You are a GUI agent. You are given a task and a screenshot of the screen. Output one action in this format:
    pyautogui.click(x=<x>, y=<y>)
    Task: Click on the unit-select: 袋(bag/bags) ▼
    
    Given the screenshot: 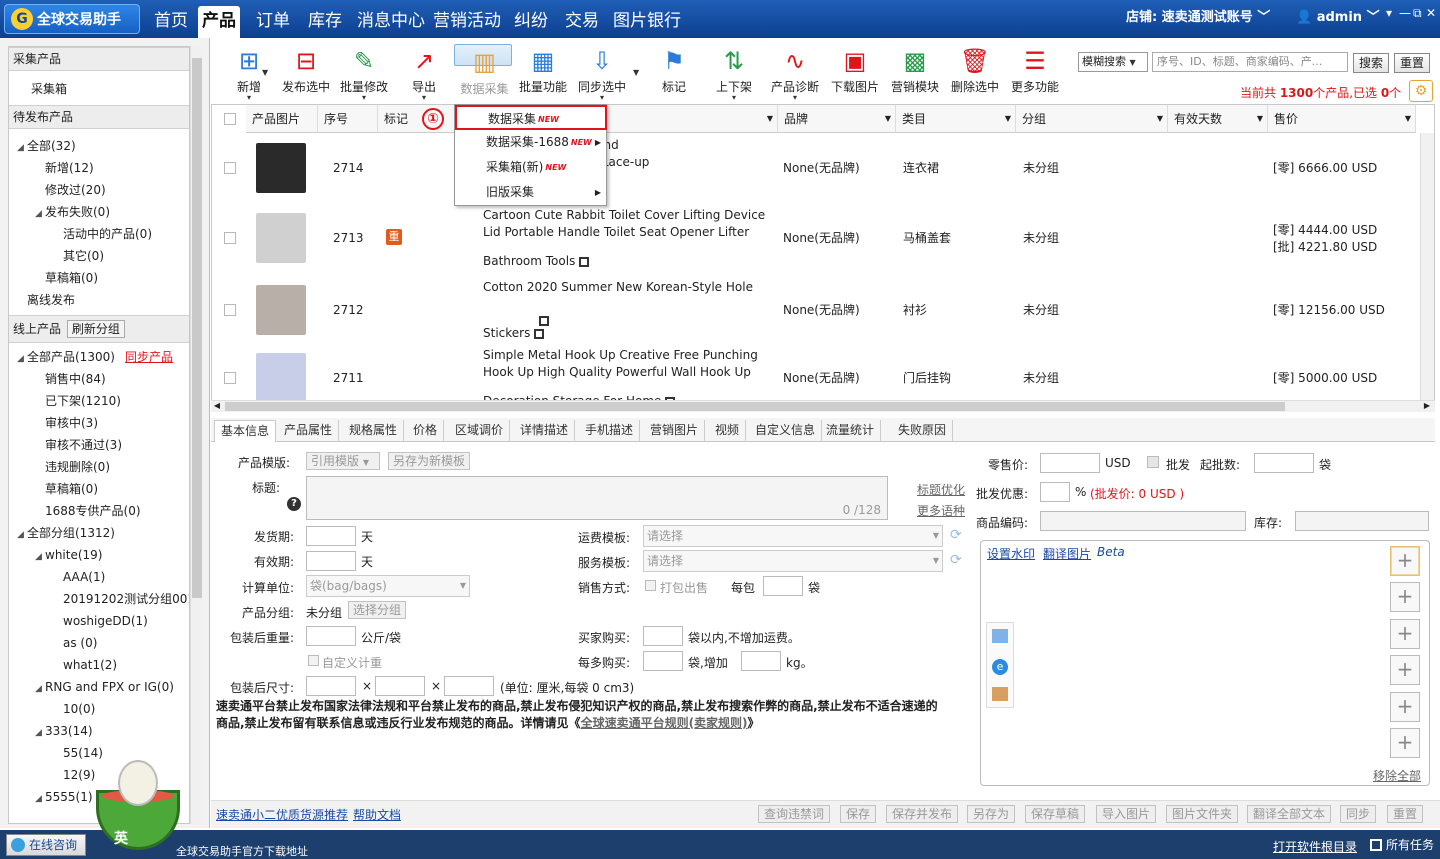 What is the action you would take?
    pyautogui.click(x=388, y=586)
    